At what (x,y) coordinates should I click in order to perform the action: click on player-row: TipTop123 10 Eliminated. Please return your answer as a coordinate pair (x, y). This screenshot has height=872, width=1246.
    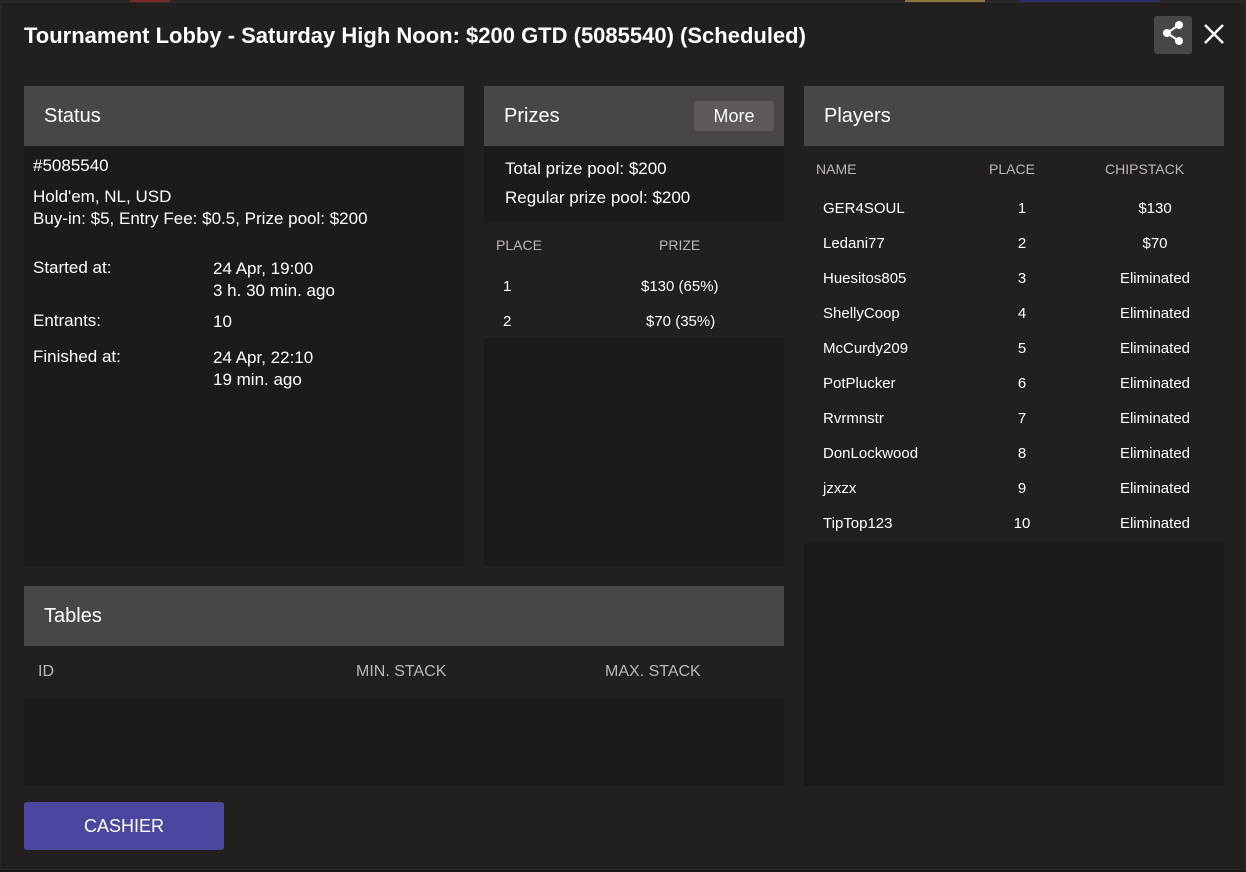
    Looking at the image, I should click on (1014, 527).